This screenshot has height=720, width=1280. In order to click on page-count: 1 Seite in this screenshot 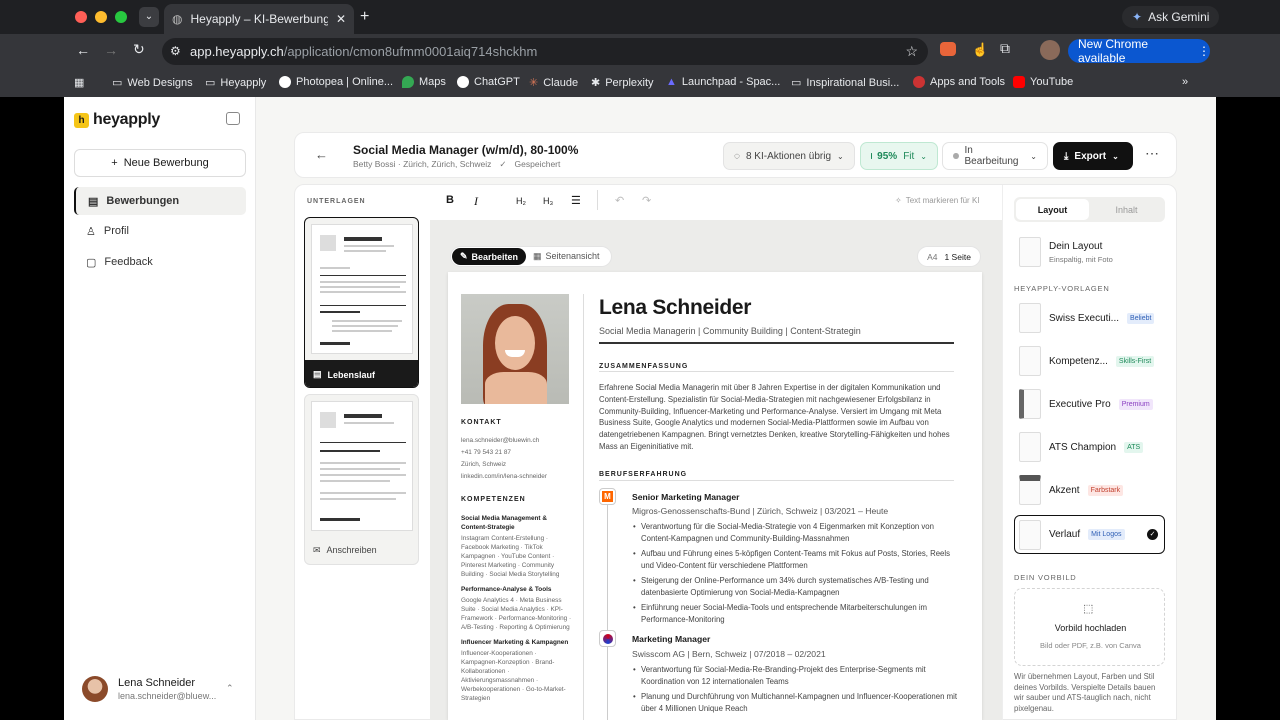, I will do `click(957, 256)`.